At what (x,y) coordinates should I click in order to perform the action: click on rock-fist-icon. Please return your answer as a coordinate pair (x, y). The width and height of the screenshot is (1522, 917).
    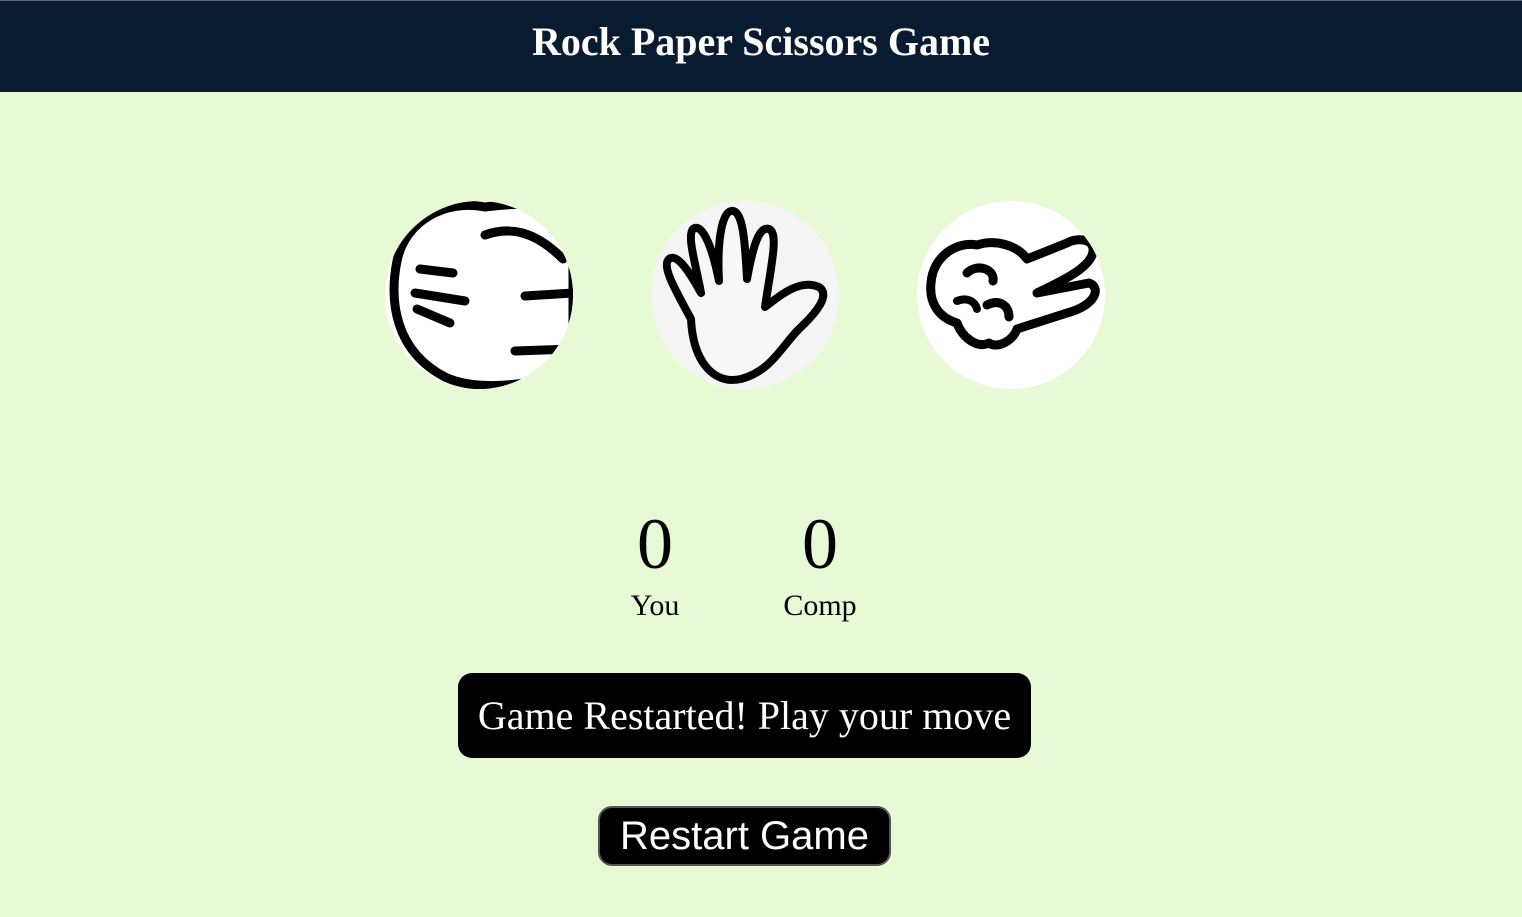
    Looking at the image, I should click on (481, 295).